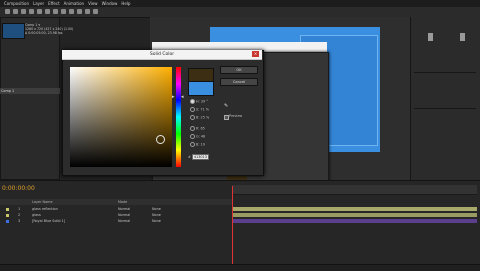  What do you see at coordinates (255, 54) in the screenshot?
I see `close-icon: ×` at bounding box center [255, 54].